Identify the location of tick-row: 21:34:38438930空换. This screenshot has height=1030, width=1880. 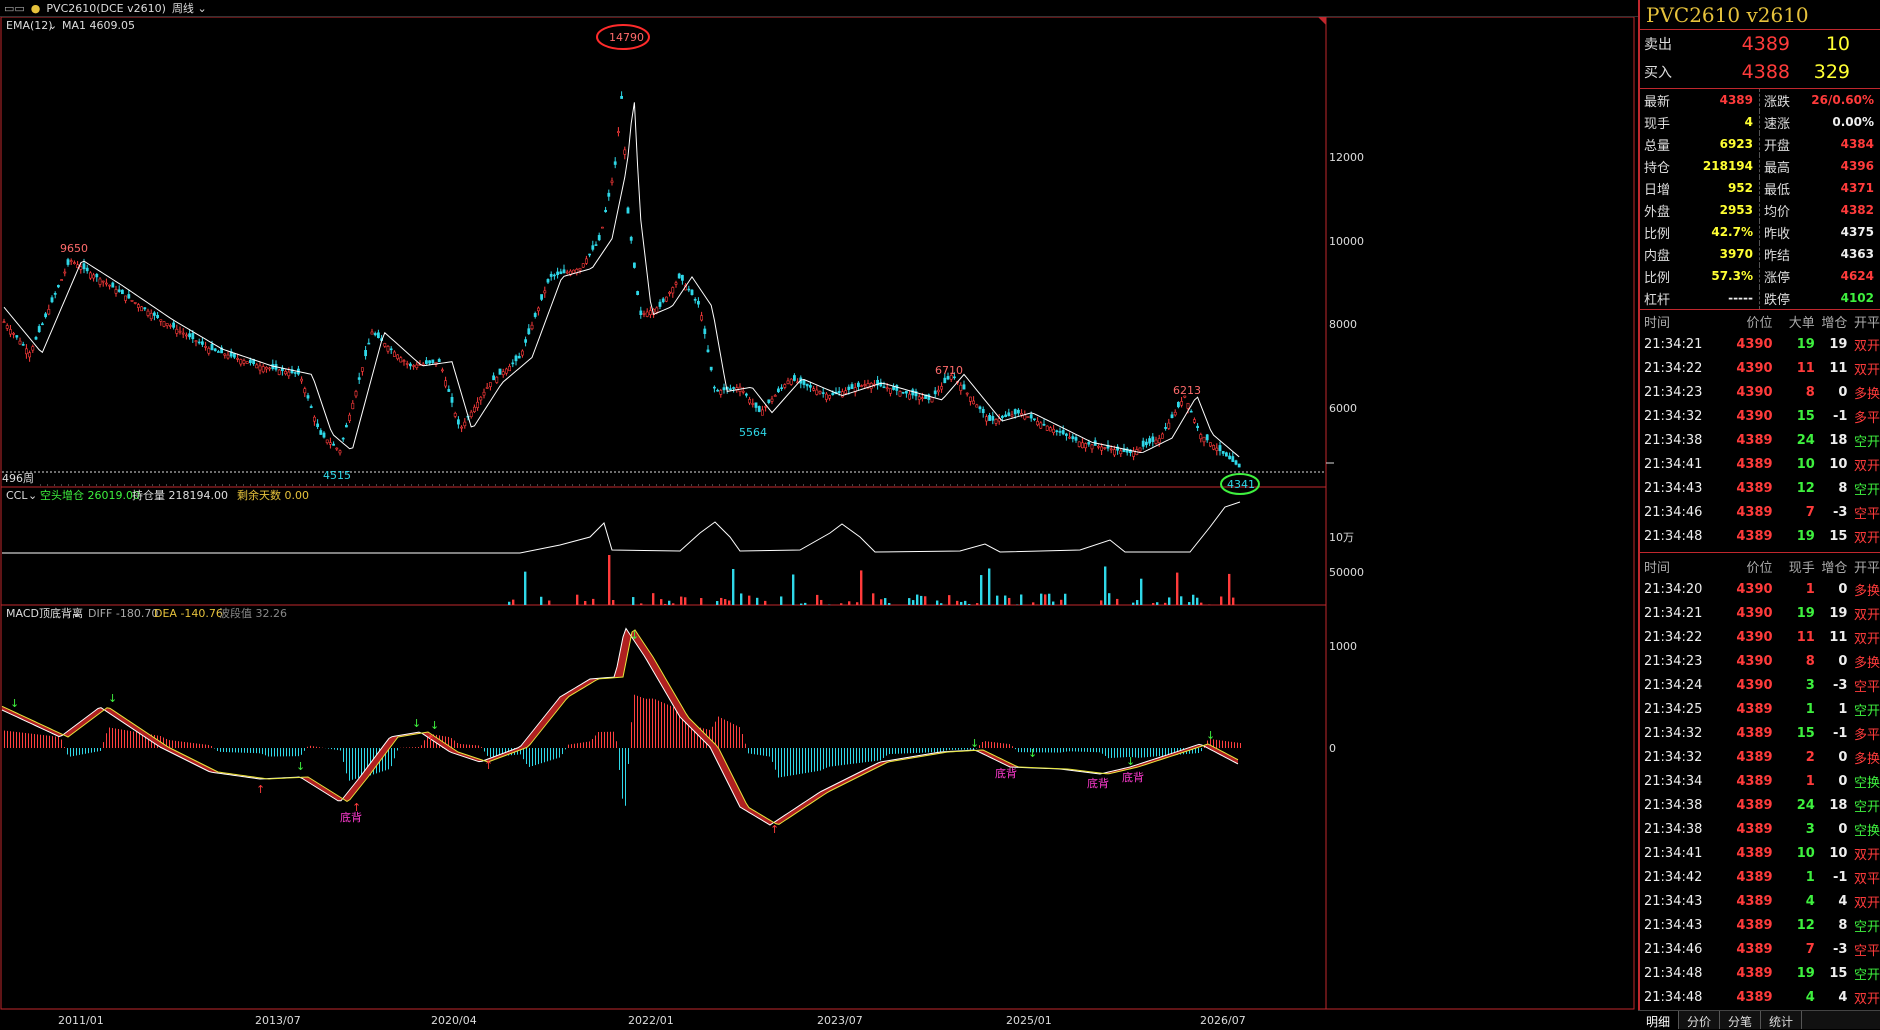
(1760, 829).